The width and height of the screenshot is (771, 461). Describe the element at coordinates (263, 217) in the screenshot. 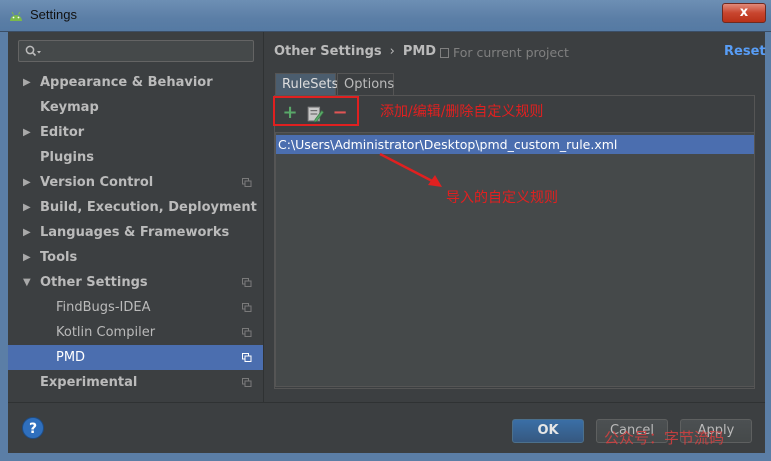

I see `panel-divider` at that location.